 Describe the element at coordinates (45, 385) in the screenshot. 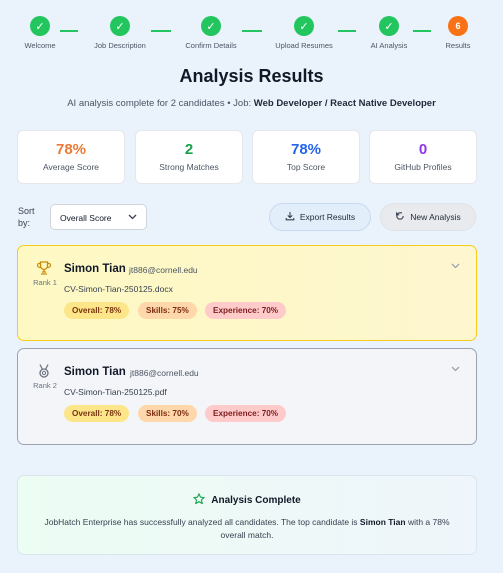

I see `rank-label: Rank 2` at that location.